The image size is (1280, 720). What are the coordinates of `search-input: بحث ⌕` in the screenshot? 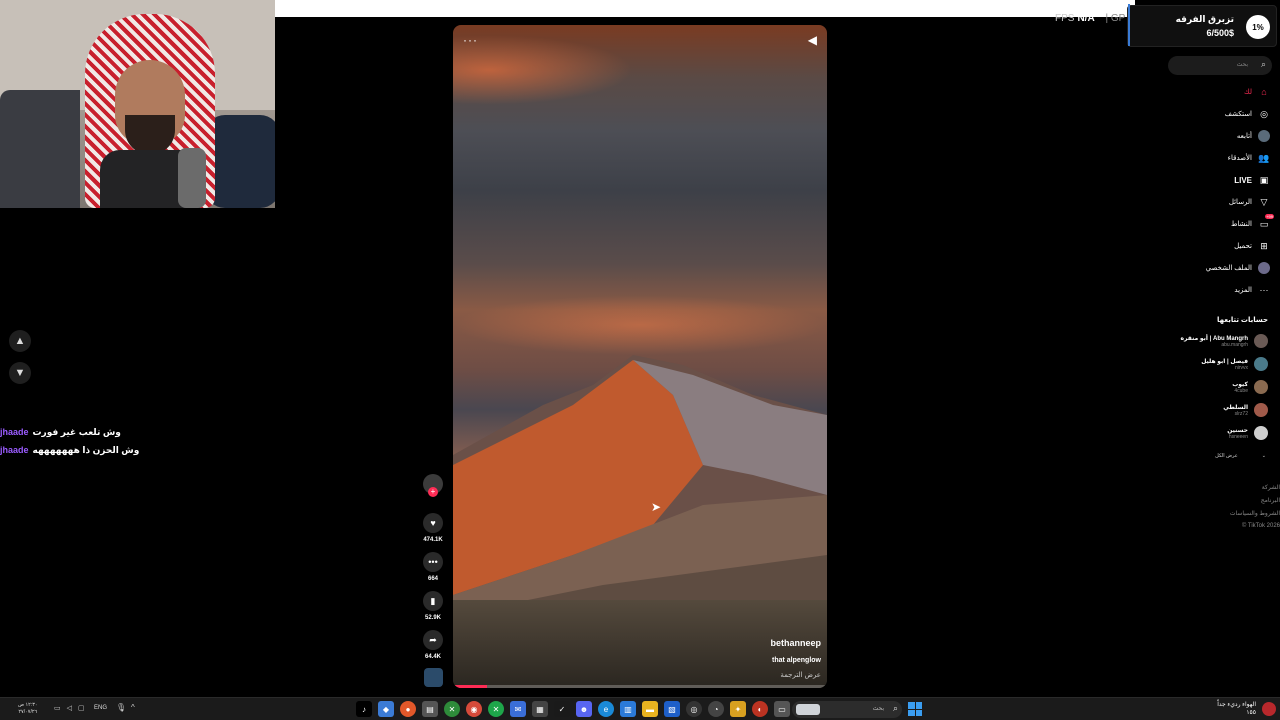 It's located at (1220, 65).